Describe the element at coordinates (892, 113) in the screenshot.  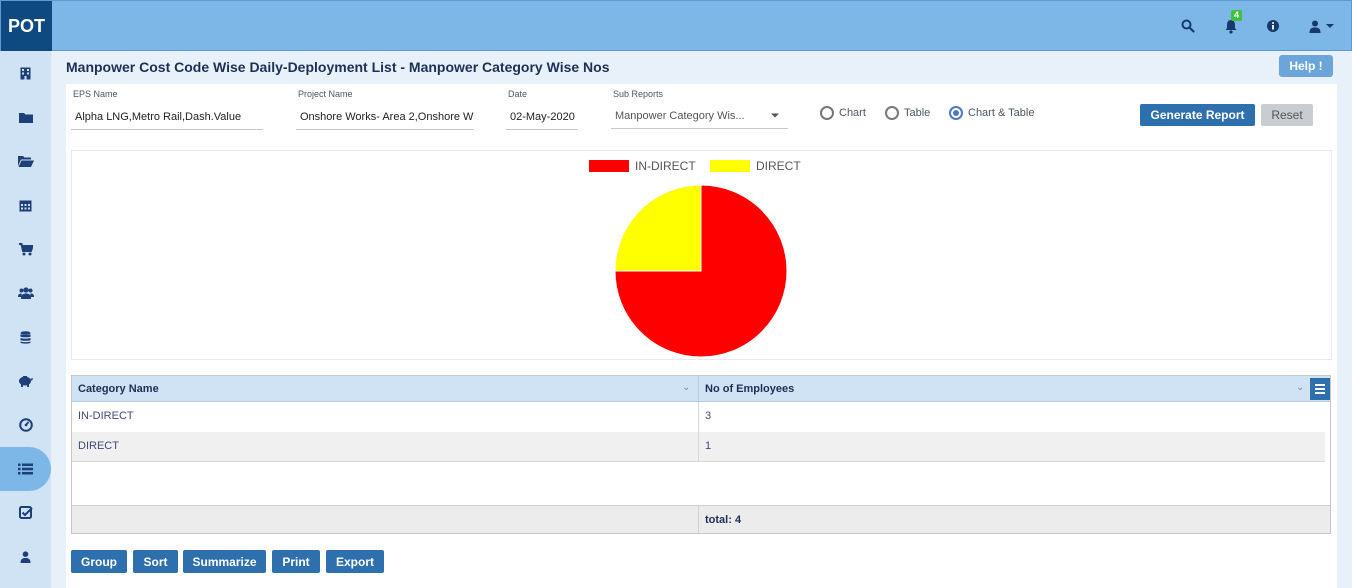
I see `table-radio` at that location.